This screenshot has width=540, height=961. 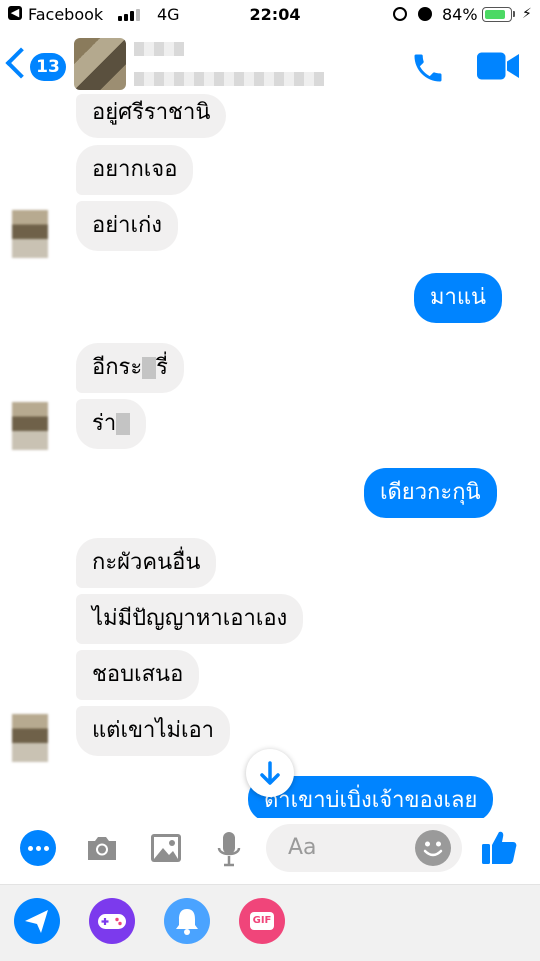 I want to click on arrow-down-icon, so click(x=270, y=773).